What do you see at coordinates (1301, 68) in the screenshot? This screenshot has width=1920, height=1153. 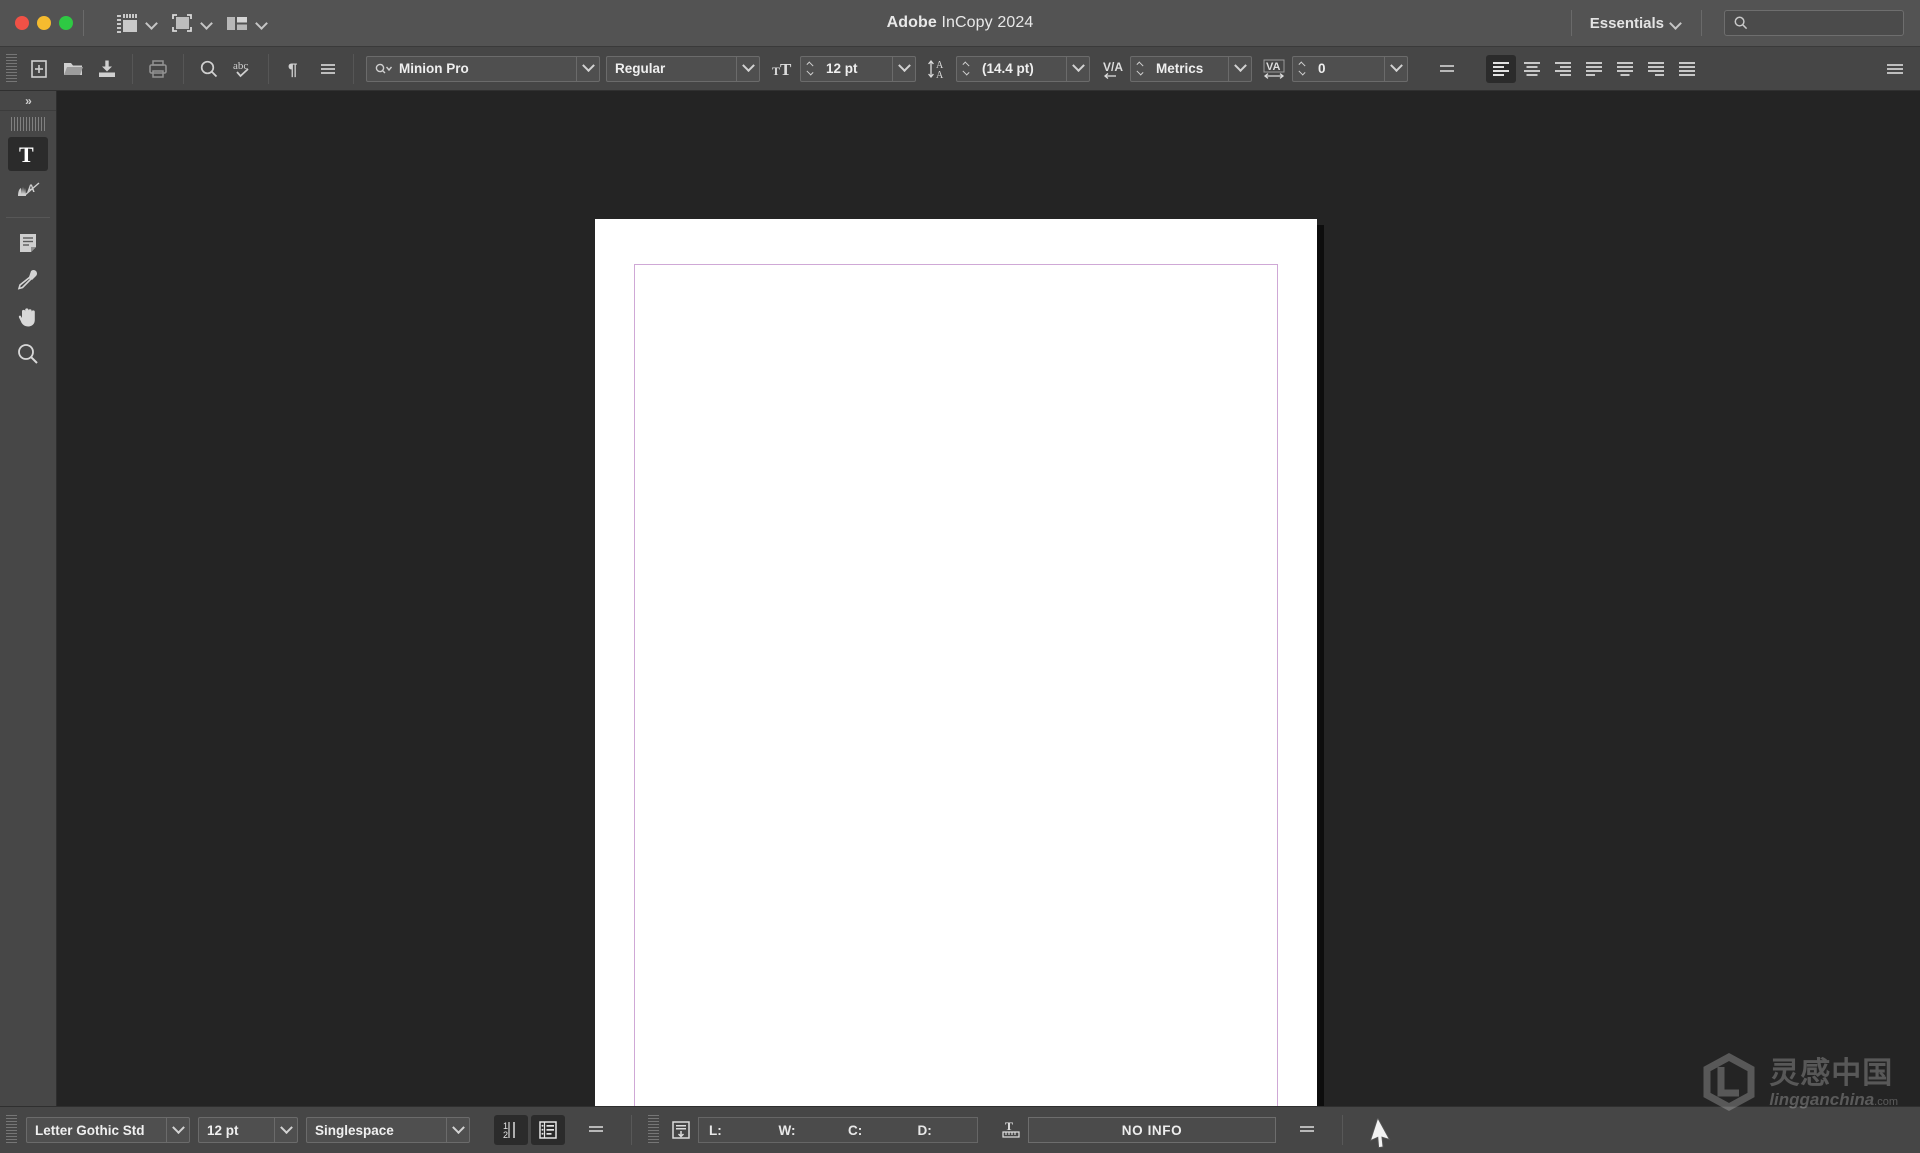 I see `tracking-stepper` at bounding box center [1301, 68].